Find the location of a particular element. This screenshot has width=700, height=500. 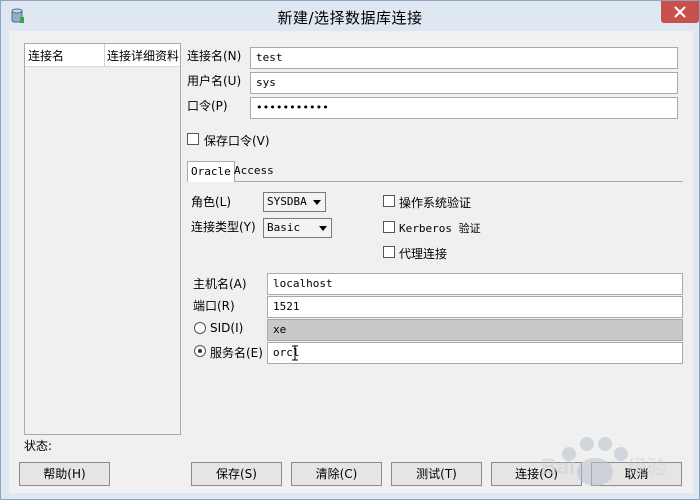

sid-field: xe is located at coordinates (475, 330).